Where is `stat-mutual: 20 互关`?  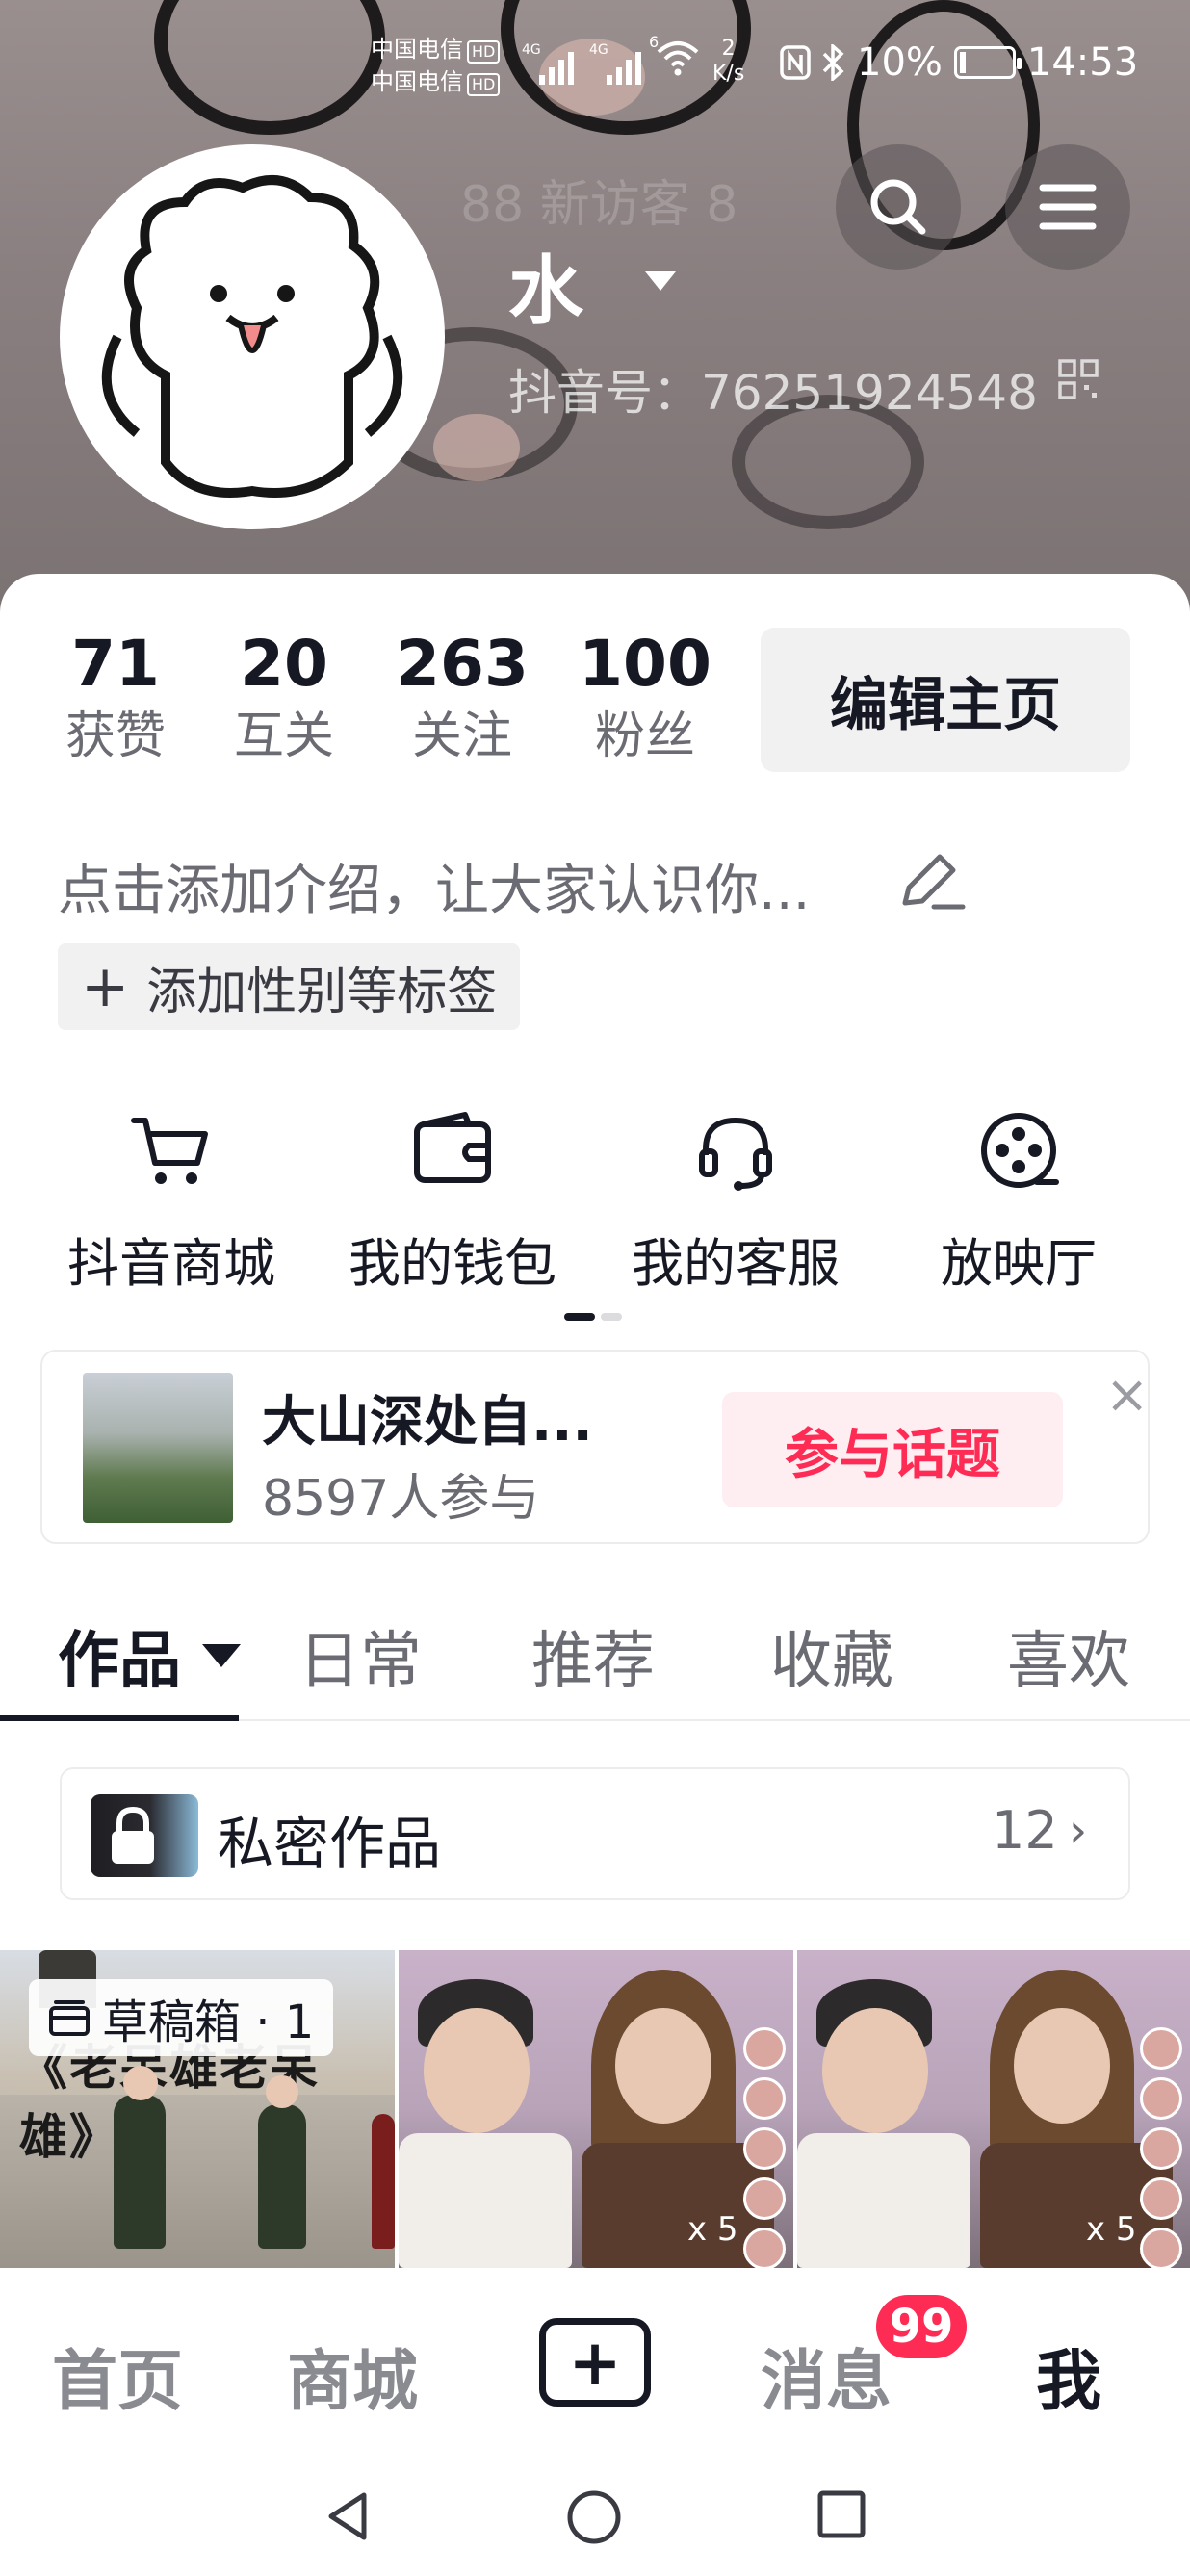
stat-mutual: 20 互关 is located at coordinates (284, 698).